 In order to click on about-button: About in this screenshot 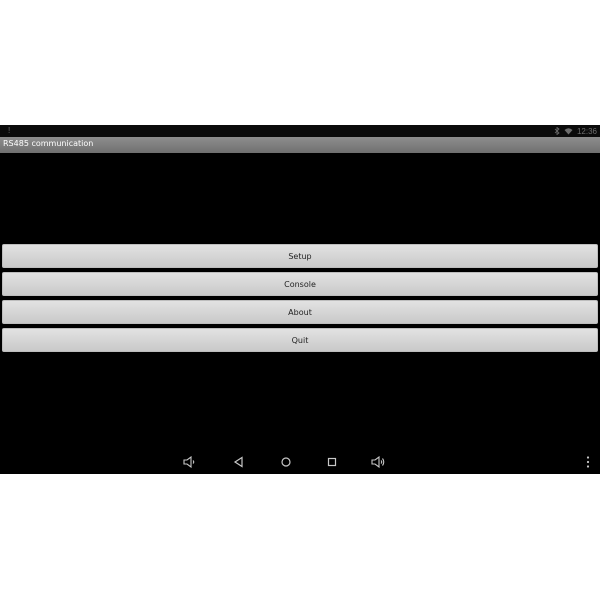, I will do `click(300, 312)`.